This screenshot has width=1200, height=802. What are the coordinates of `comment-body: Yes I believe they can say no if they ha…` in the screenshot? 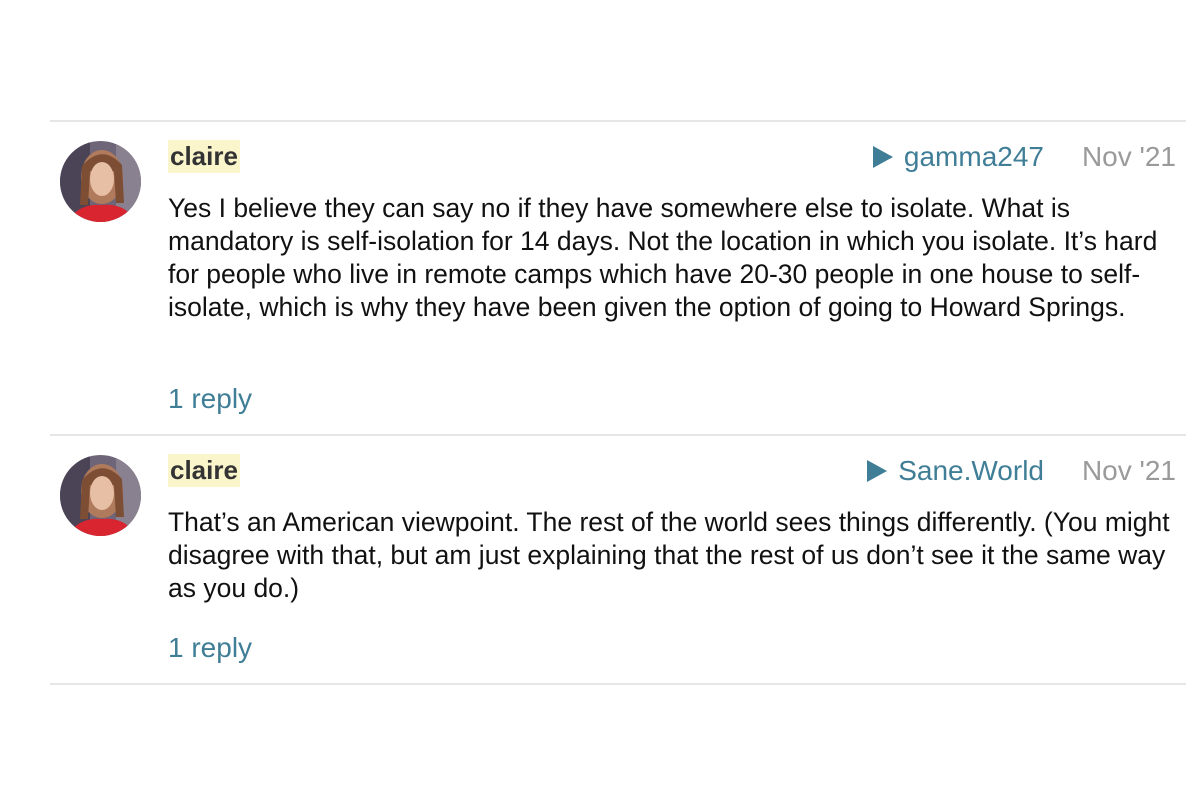 It's located at (663, 257).